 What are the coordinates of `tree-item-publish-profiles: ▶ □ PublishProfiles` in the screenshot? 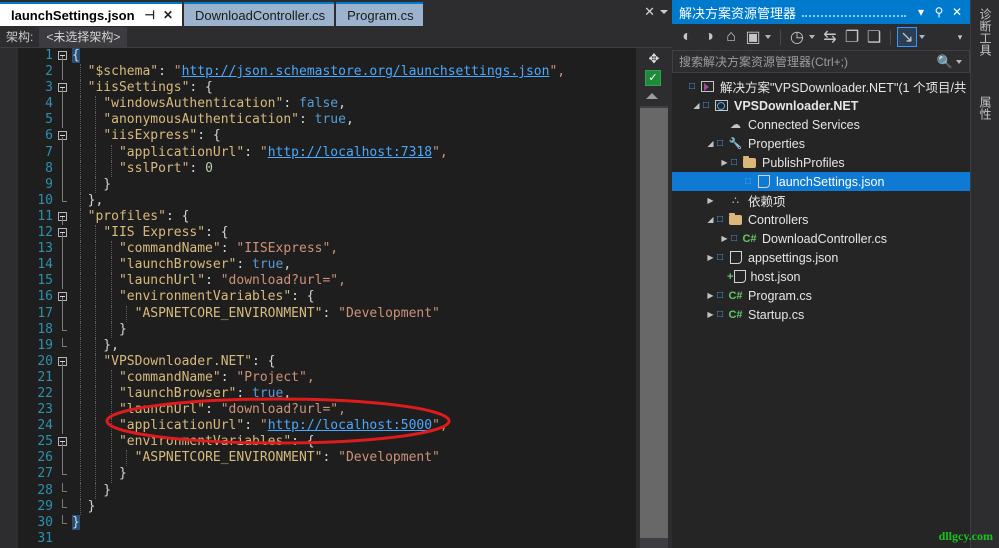 It's located at (821, 162).